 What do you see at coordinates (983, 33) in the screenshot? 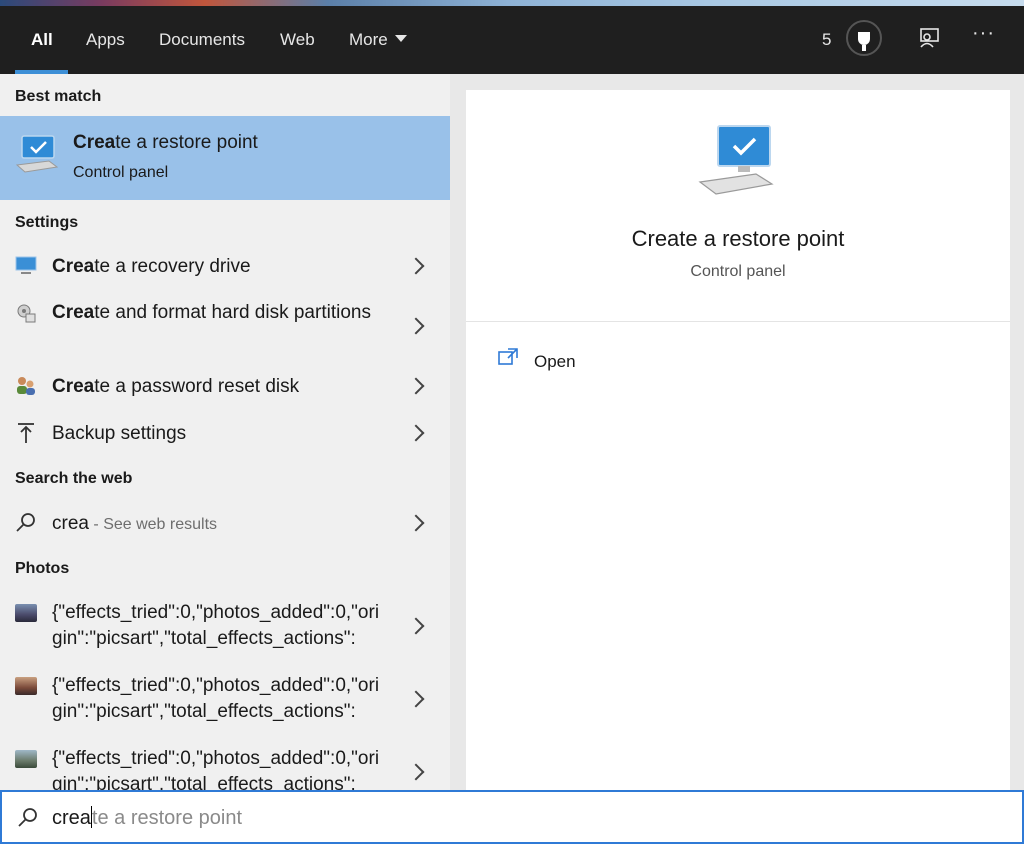
I see `more-options-button: ···` at bounding box center [983, 33].